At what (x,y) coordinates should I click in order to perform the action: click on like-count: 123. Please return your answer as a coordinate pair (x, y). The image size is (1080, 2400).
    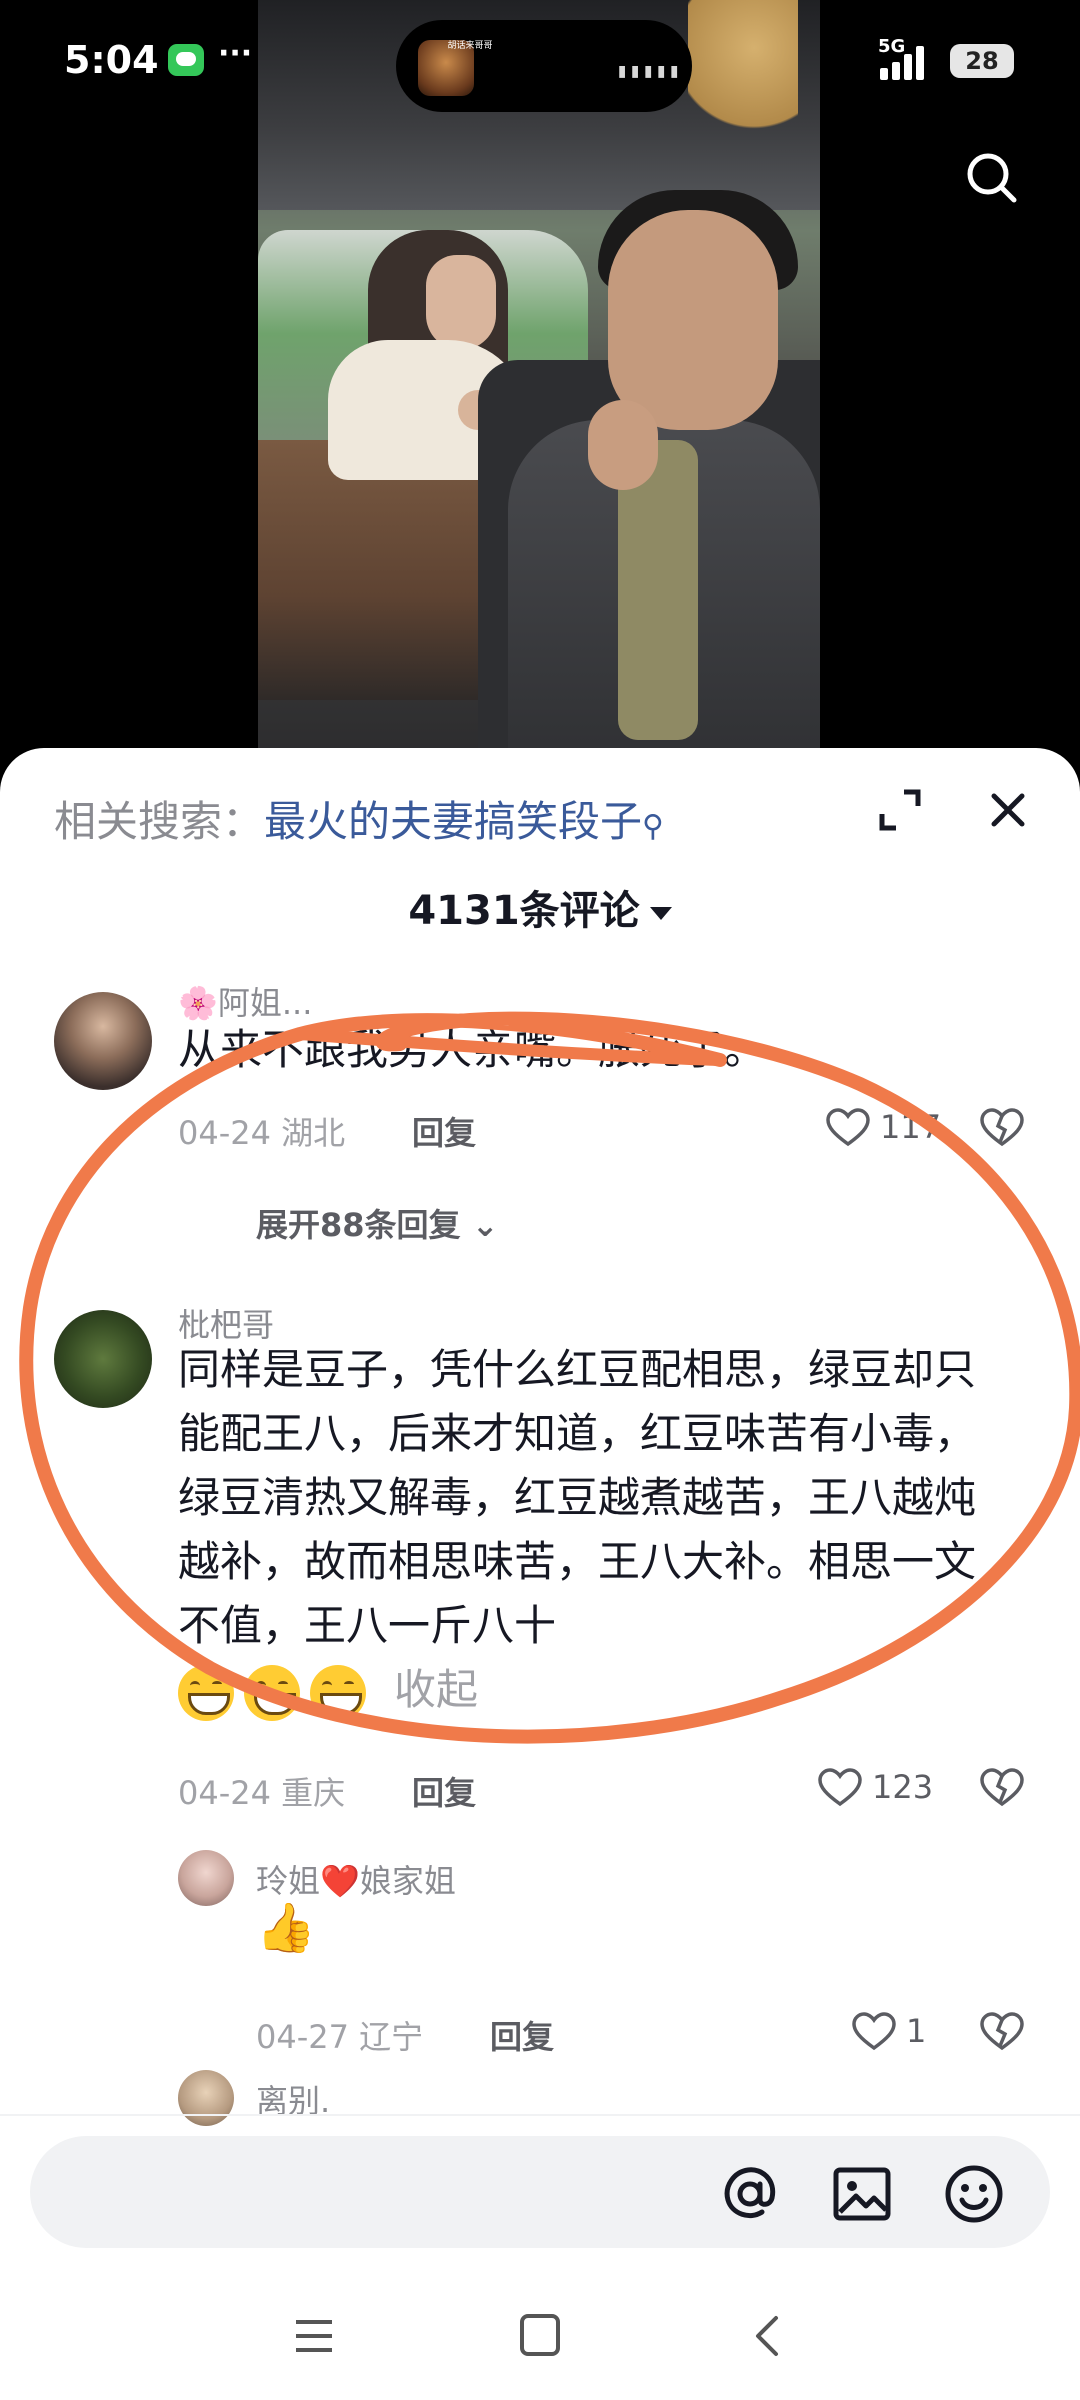
    Looking at the image, I should click on (903, 1787).